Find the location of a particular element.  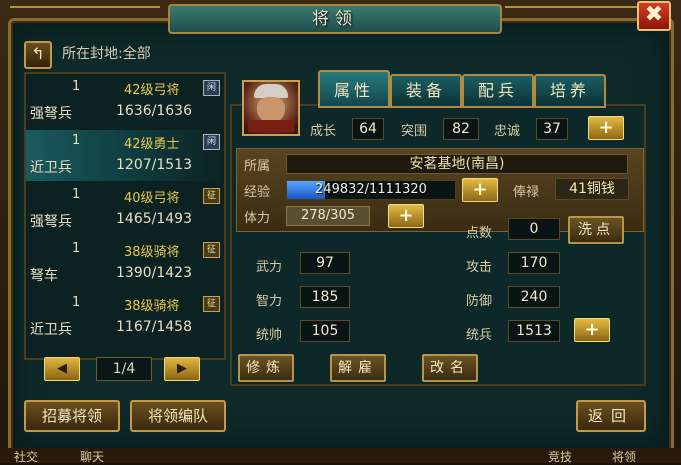

general-level-class: 40级弓将 is located at coordinates (152, 198).